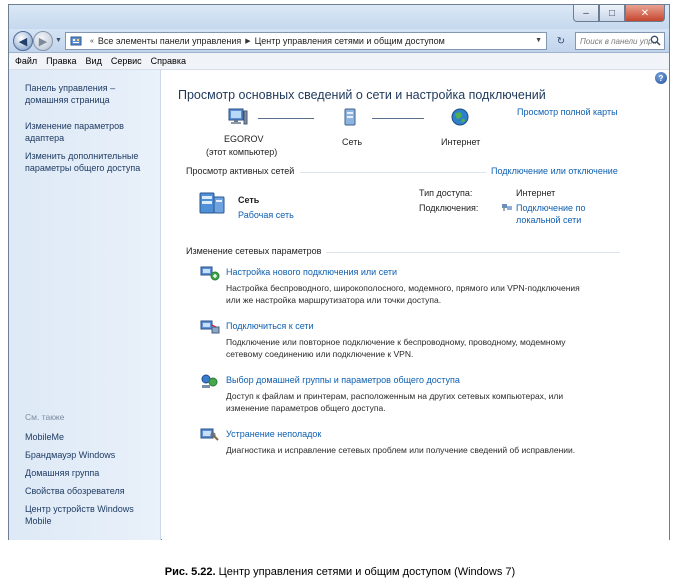  I want to click on homegroup-icon, so click(210, 382).